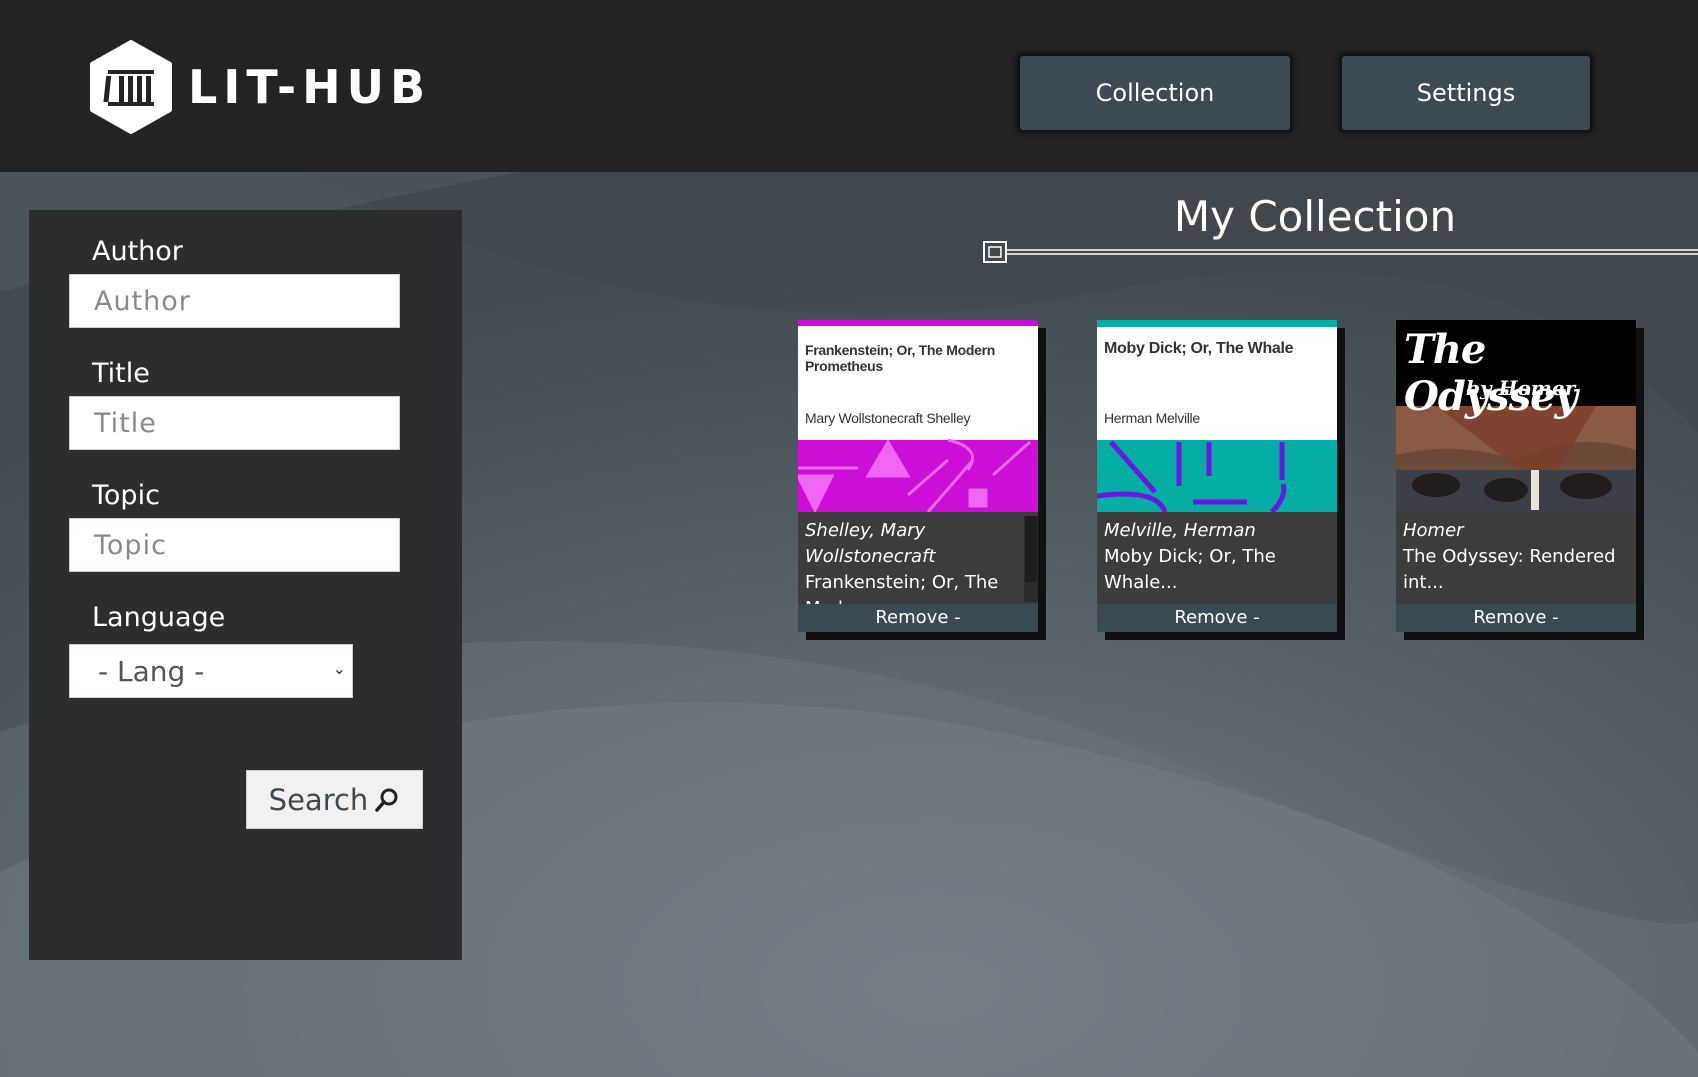 This screenshot has height=1077, width=1698. I want to click on cover-title-text: Frankenstein; Or, The Modern Prometheus, so click(900, 358).